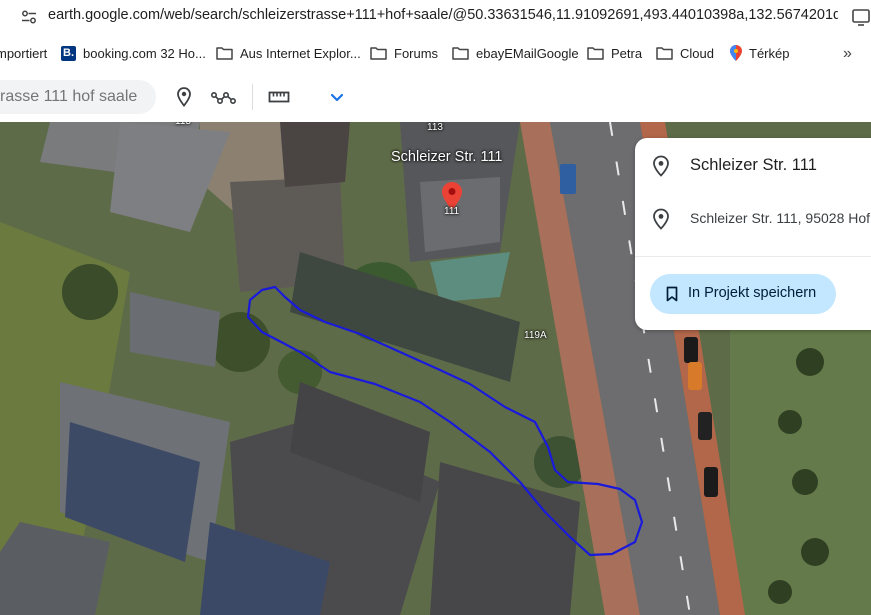 This screenshot has height=615, width=871. I want to click on bookmark-folder-forums: Forums, so click(404, 53).